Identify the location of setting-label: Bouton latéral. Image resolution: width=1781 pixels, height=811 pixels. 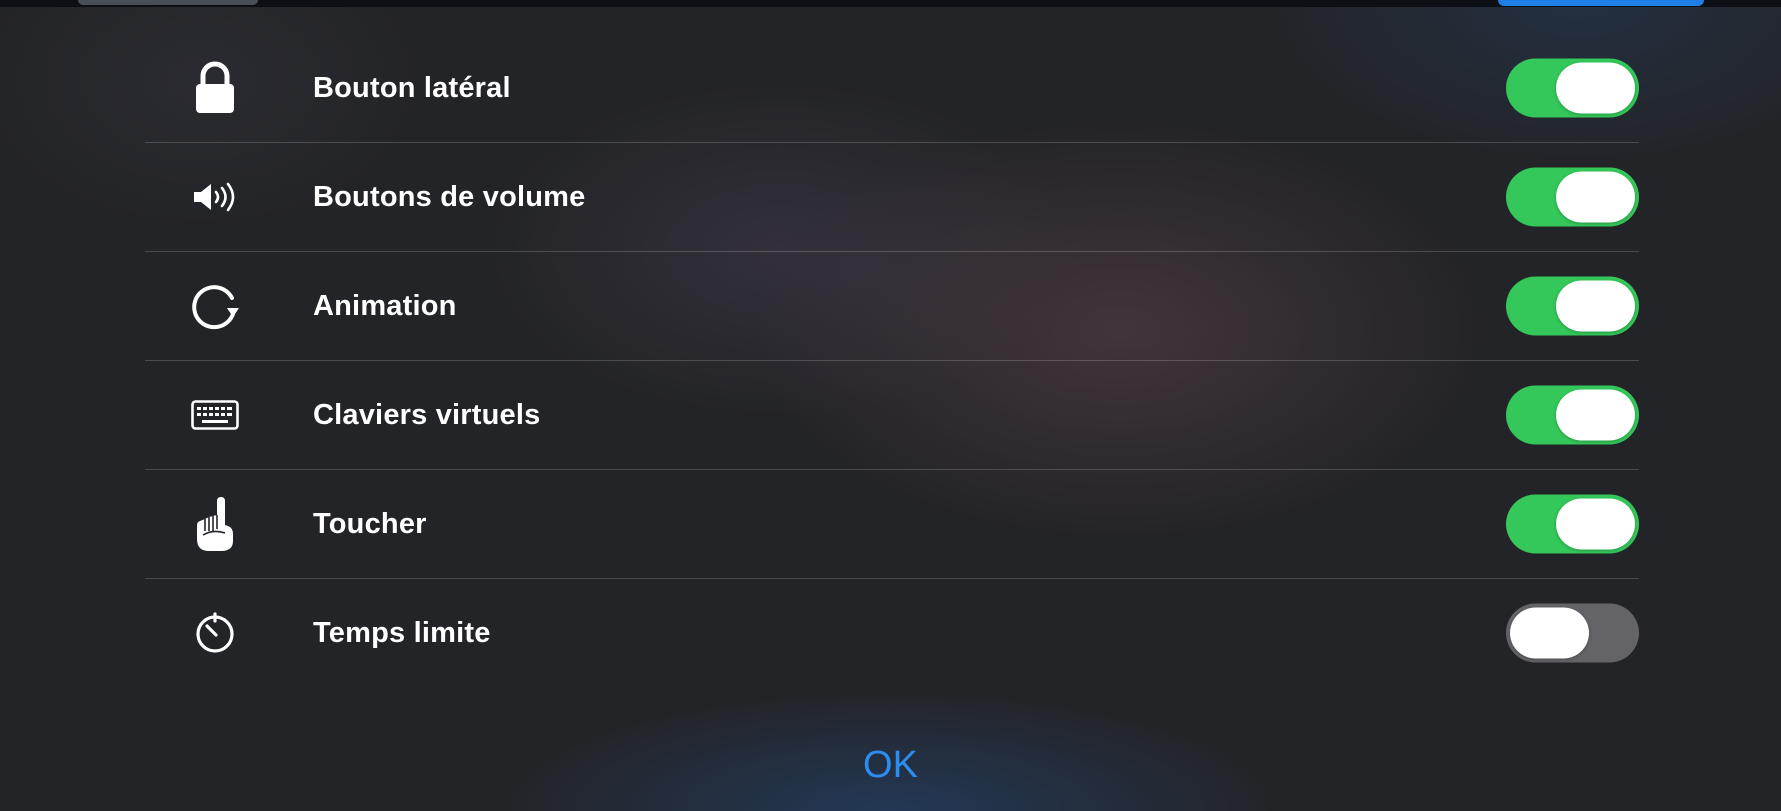
(412, 87).